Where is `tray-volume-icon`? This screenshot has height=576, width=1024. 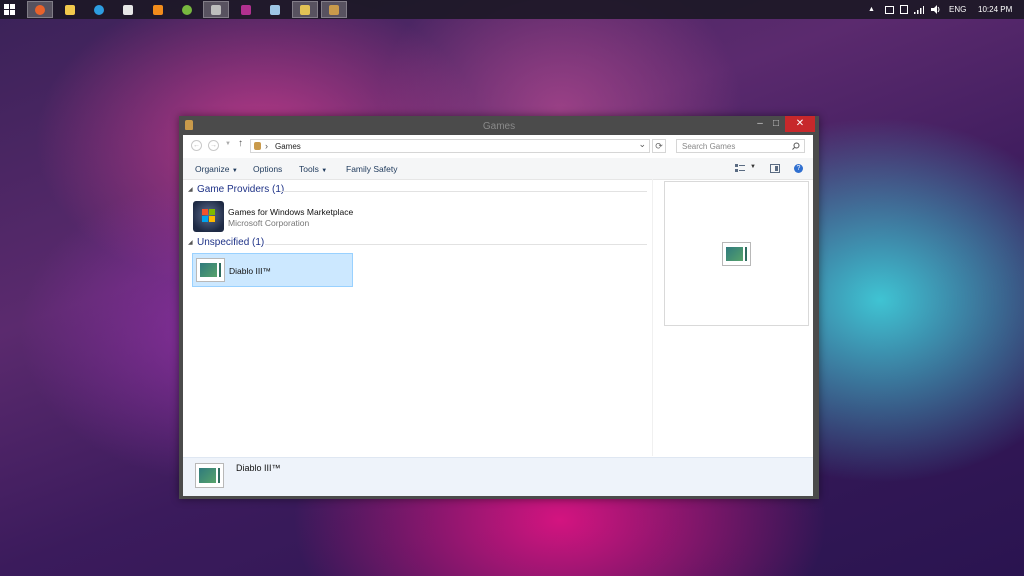
tray-volume-icon is located at coordinates (935, 9).